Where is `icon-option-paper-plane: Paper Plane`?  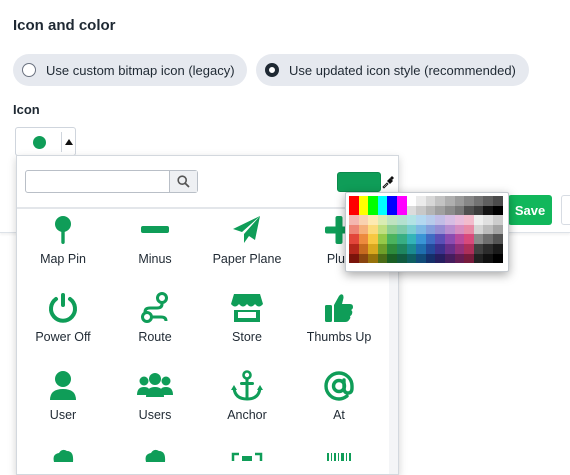
icon-option-paper-plane: Paper Plane is located at coordinates (247, 240).